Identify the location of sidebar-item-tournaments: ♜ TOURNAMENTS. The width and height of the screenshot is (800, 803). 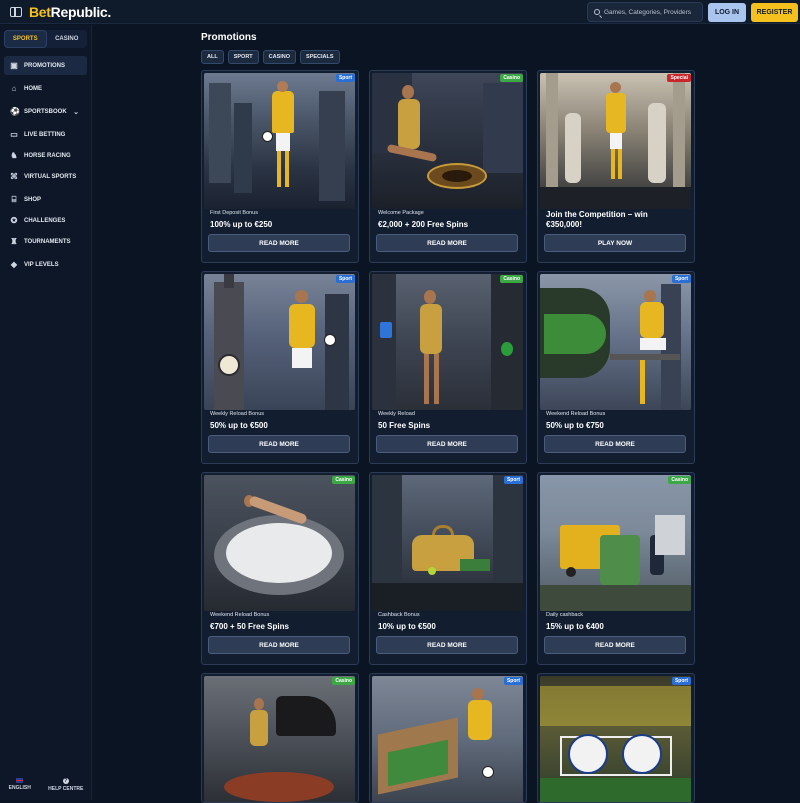
(45, 242).